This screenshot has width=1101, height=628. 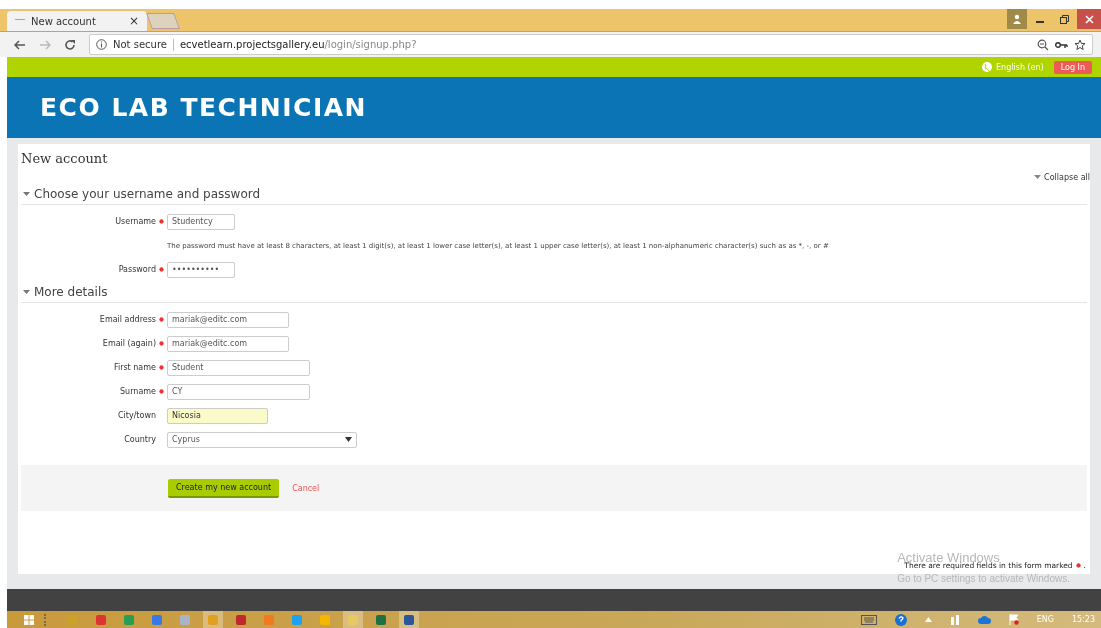 What do you see at coordinates (163, 21) in the screenshot?
I see `new-tab-button` at bounding box center [163, 21].